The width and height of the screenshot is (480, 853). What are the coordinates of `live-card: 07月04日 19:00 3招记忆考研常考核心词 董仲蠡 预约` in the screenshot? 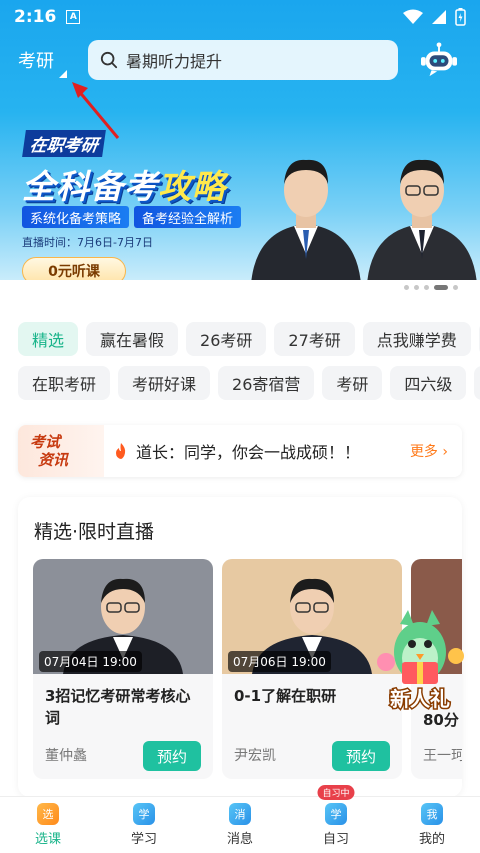 It's located at (123, 669).